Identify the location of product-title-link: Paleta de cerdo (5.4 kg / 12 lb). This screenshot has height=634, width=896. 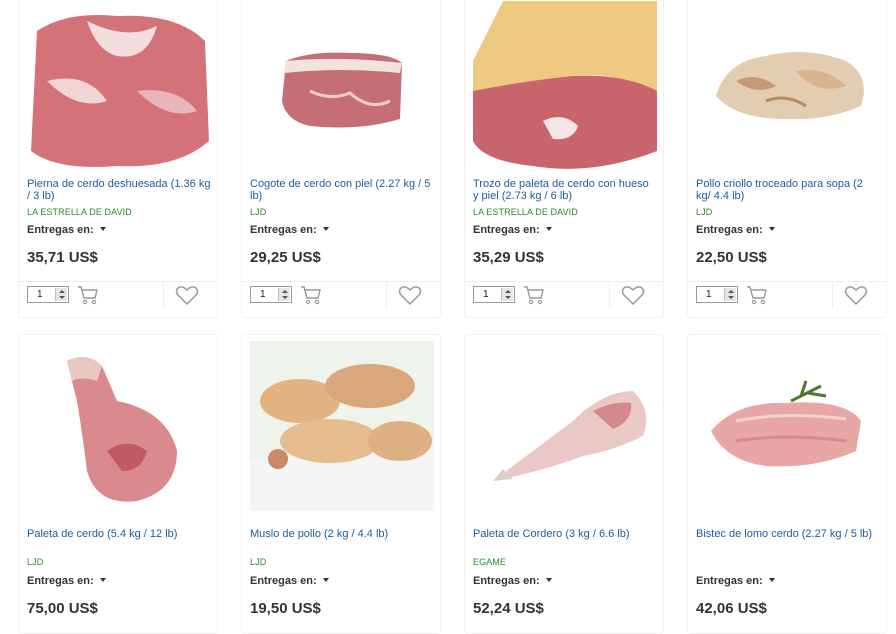
(119, 534).